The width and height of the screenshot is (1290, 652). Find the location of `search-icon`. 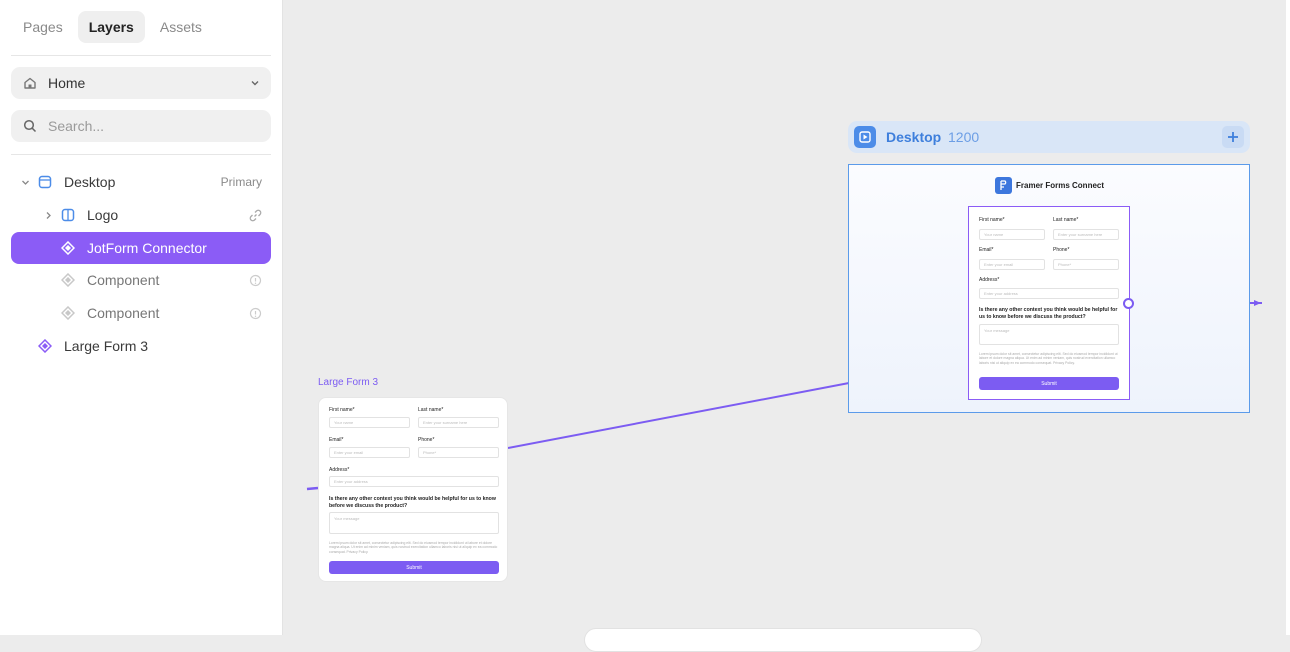

search-icon is located at coordinates (30, 126).